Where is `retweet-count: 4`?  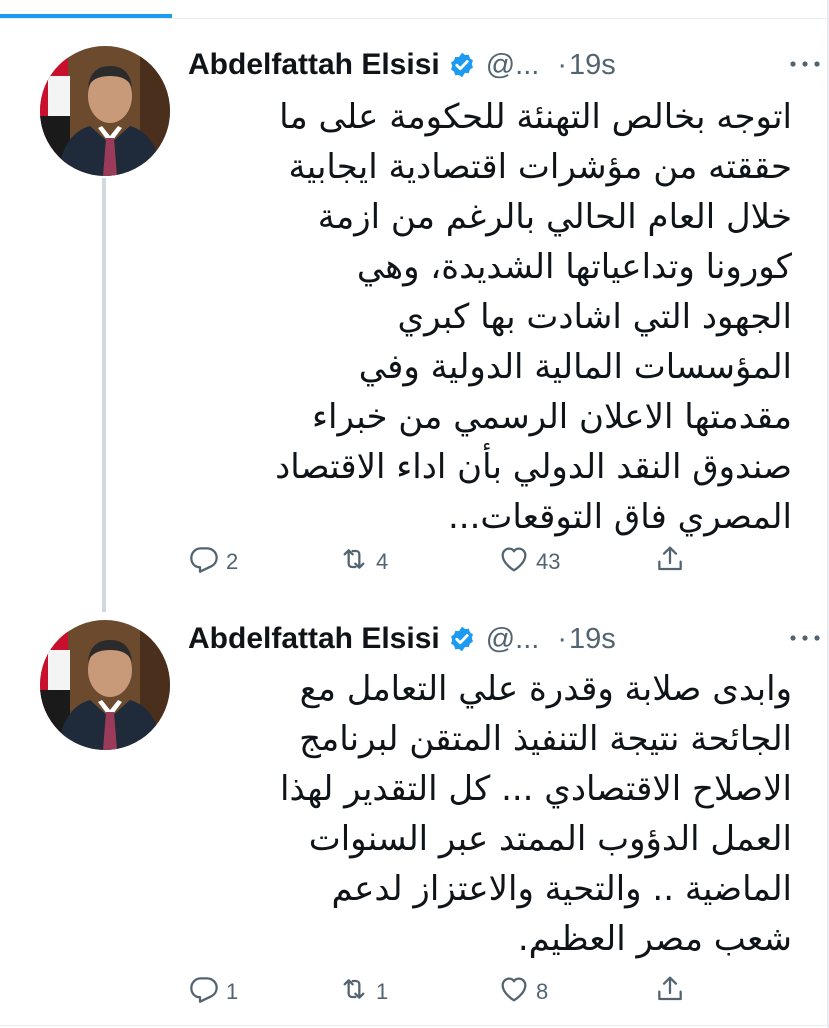
retweet-count: 4 is located at coordinates (382, 561).